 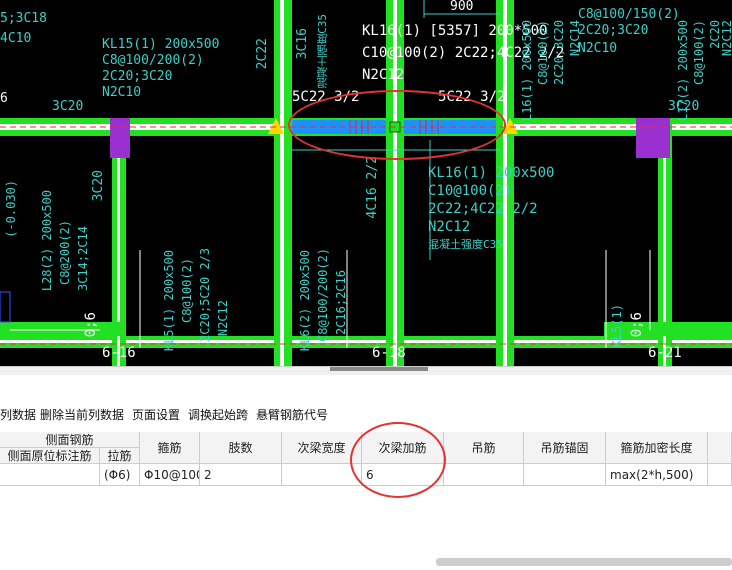 What do you see at coordinates (241, 448) in the screenshot?
I see `header-legs: 肢数` at bounding box center [241, 448].